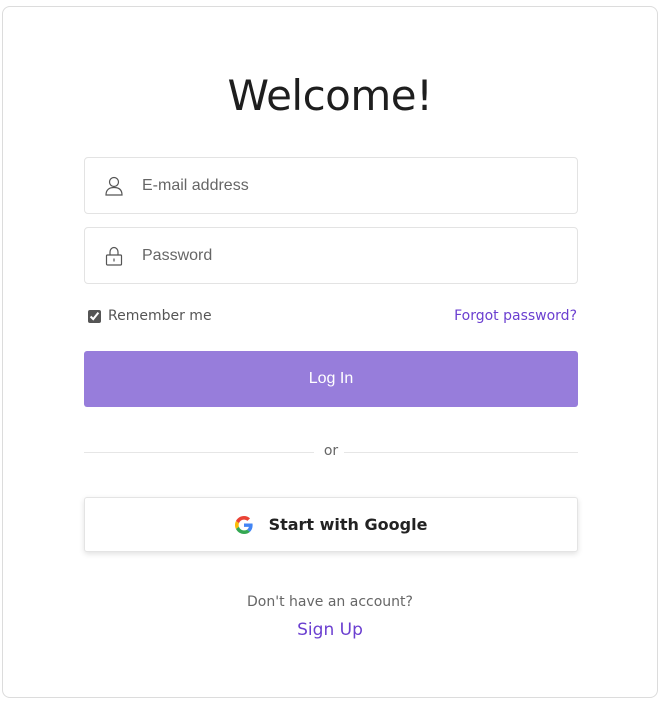 This screenshot has height=701, width=662. Describe the element at coordinates (331, 379) in the screenshot. I see `login-button: Log In` at that location.